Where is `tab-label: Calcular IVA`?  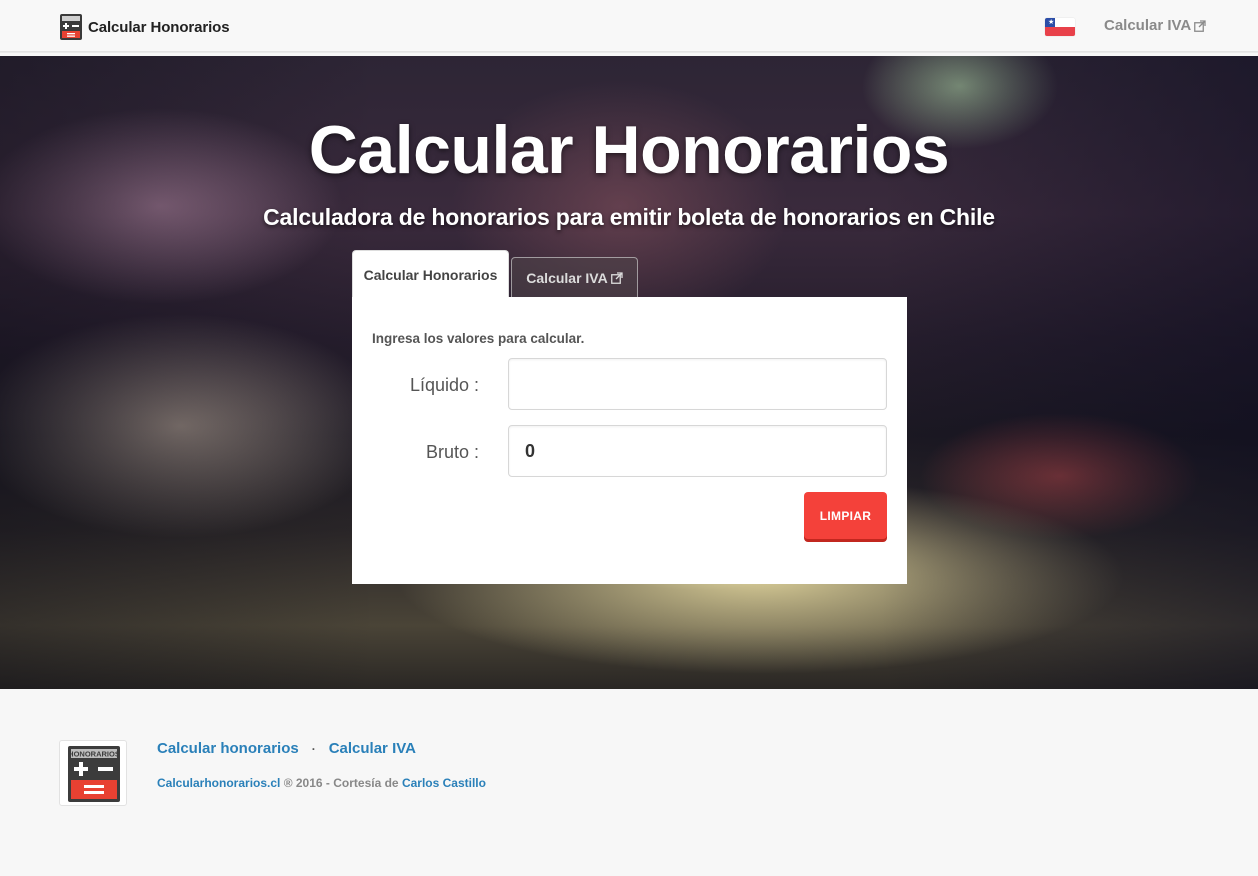
tab-label: Calcular IVA is located at coordinates (567, 277).